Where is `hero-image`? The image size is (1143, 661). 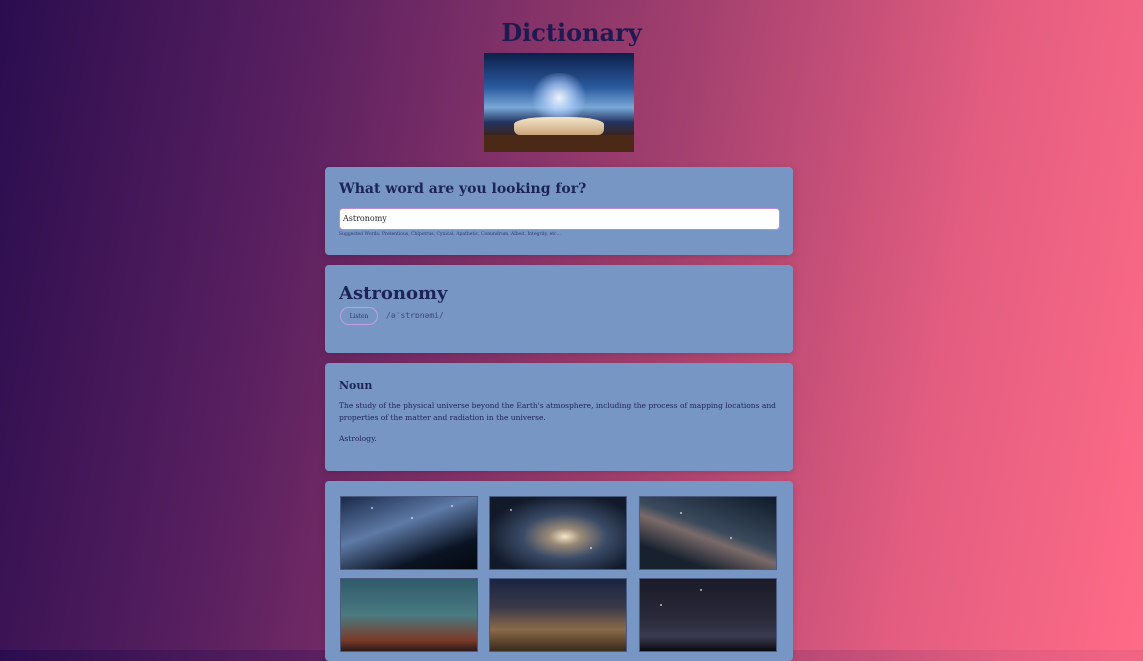 hero-image is located at coordinates (559, 102).